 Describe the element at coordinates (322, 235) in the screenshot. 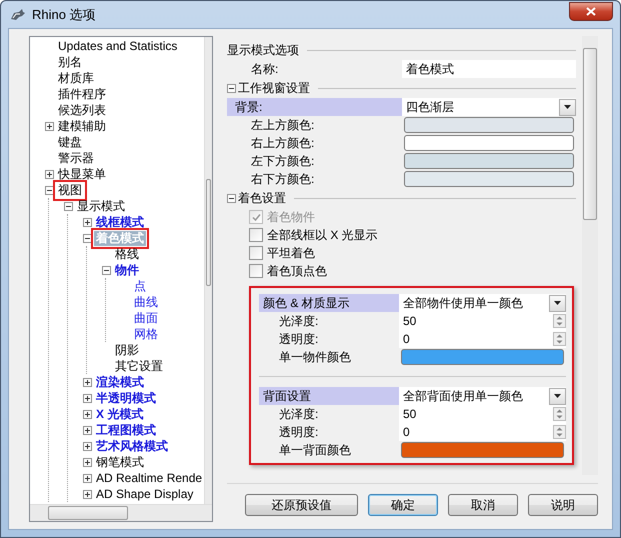

I see `checkbox-label: 全部线框以 X 光显示` at that location.